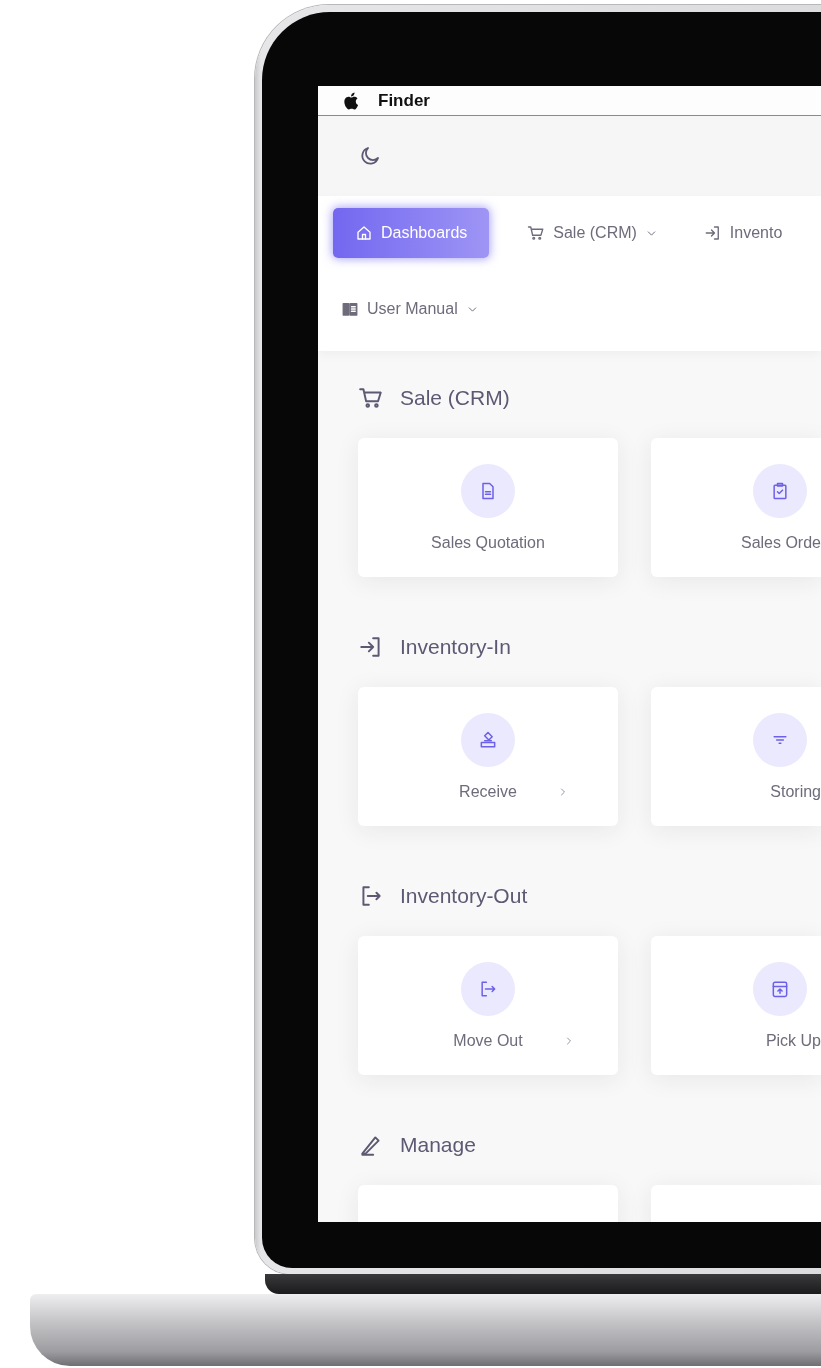  I want to click on stamp-icon, so click(488, 739).